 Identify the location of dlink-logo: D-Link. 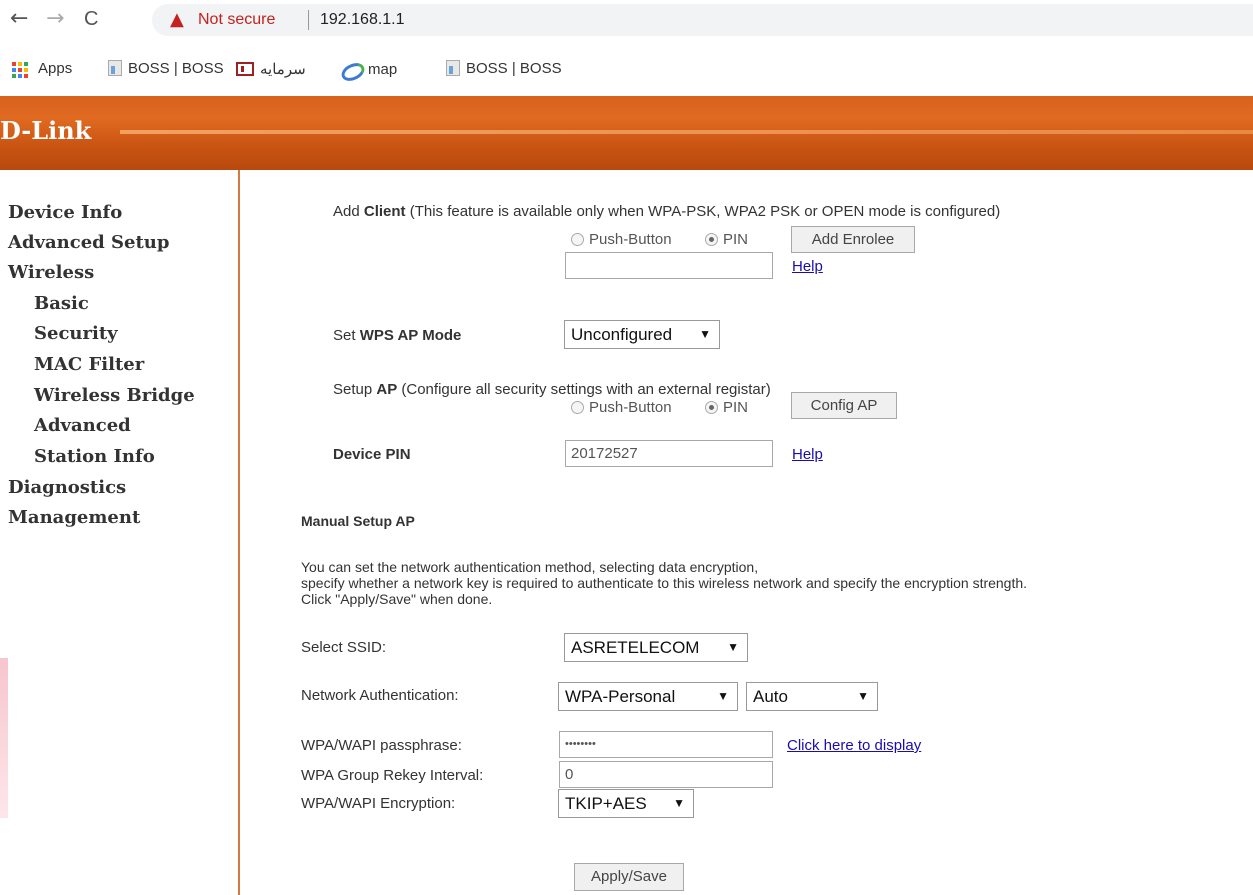
(46, 130).